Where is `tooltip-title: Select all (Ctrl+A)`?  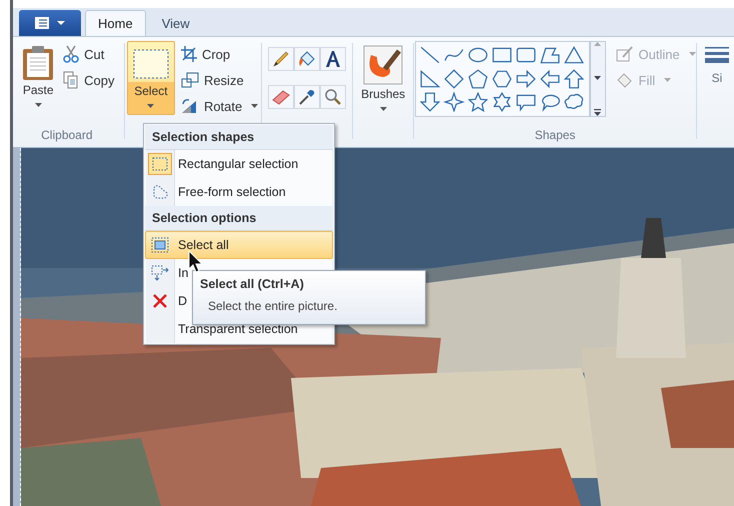
tooltip-title: Select all (Ctrl+A) is located at coordinates (252, 284).